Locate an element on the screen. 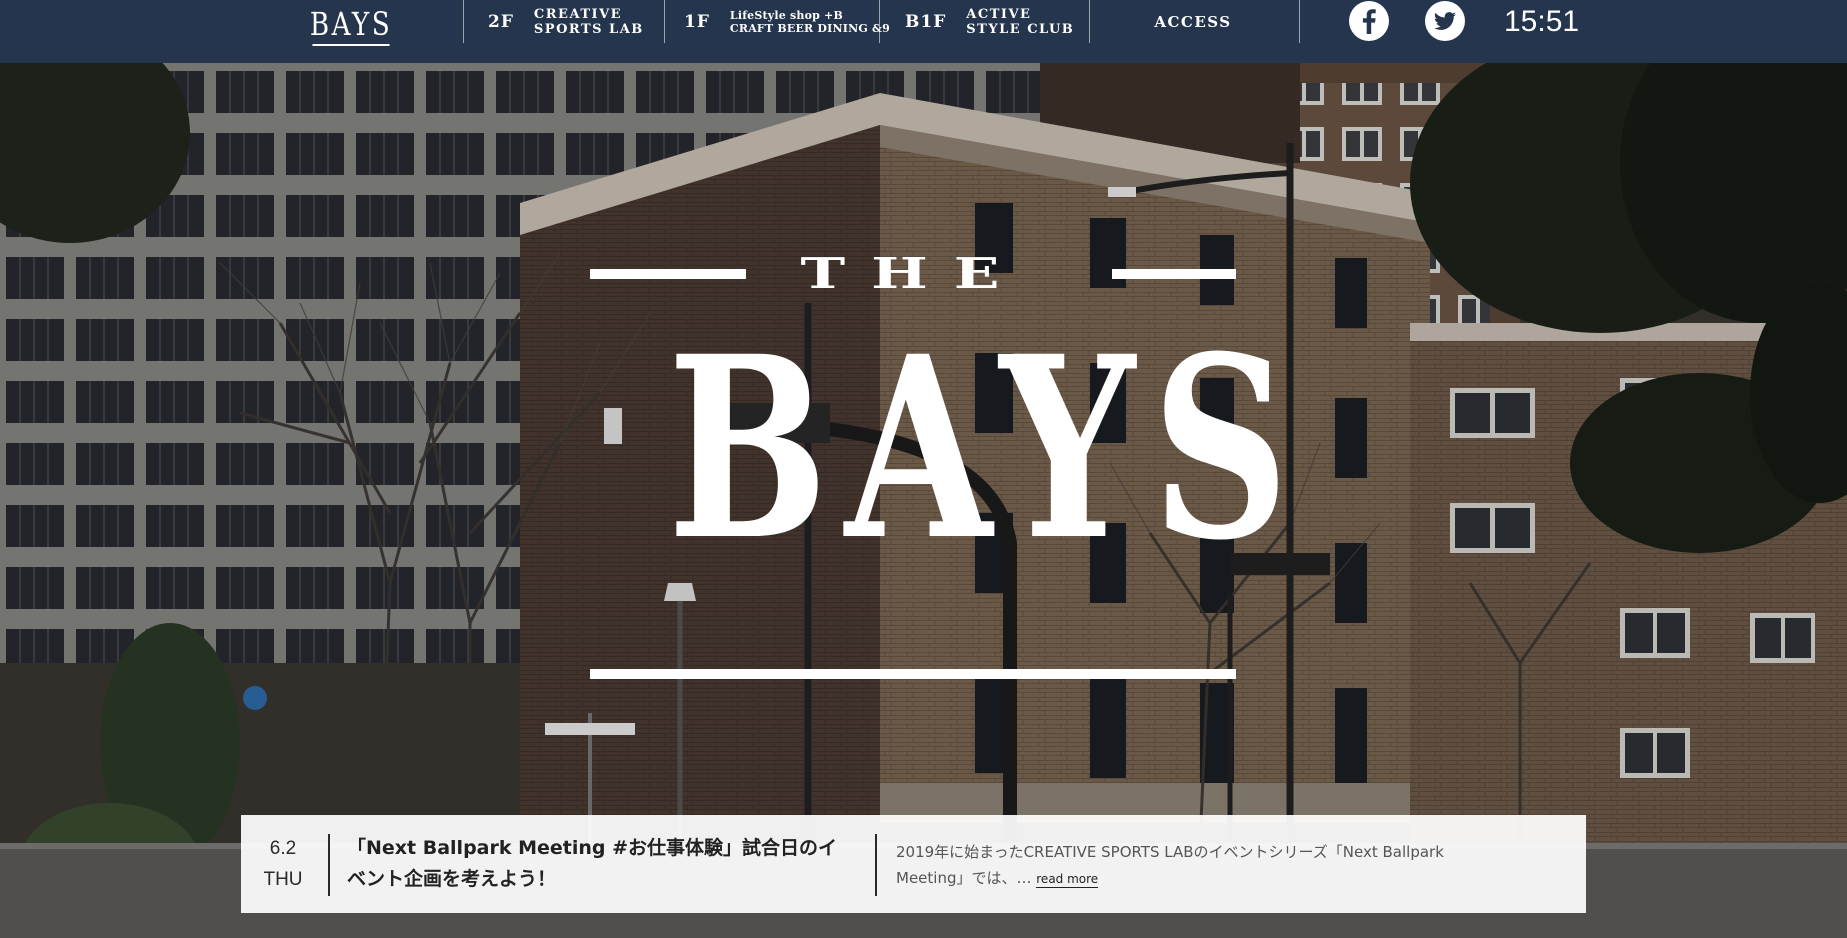 The image size is (1847, 938). news-date: 6.2 THU is located at coordinates (283, 864).